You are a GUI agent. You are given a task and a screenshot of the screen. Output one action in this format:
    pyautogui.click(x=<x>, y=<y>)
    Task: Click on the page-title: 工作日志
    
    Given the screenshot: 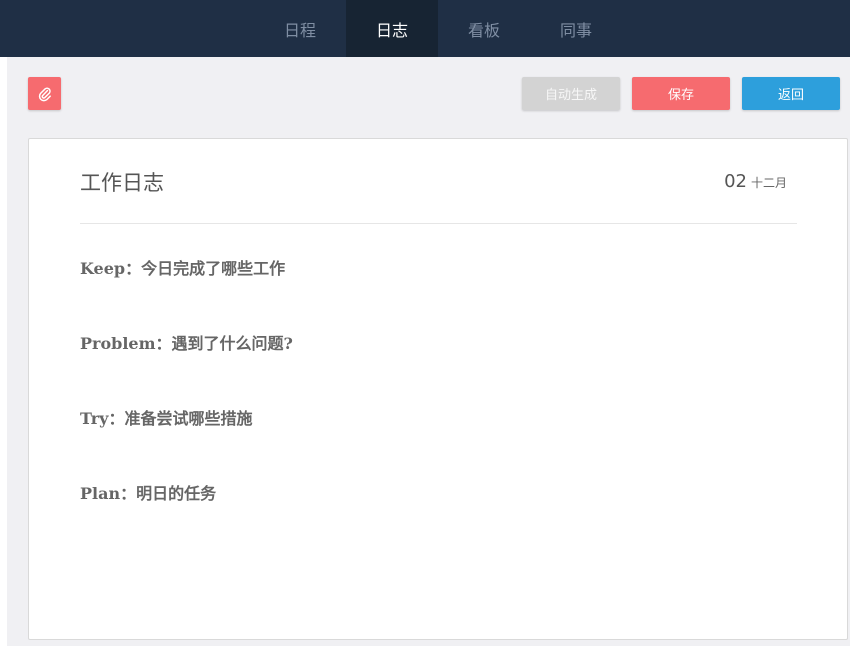 What is the action you would take?
    pyautogui.click(x=122, y=183)
    